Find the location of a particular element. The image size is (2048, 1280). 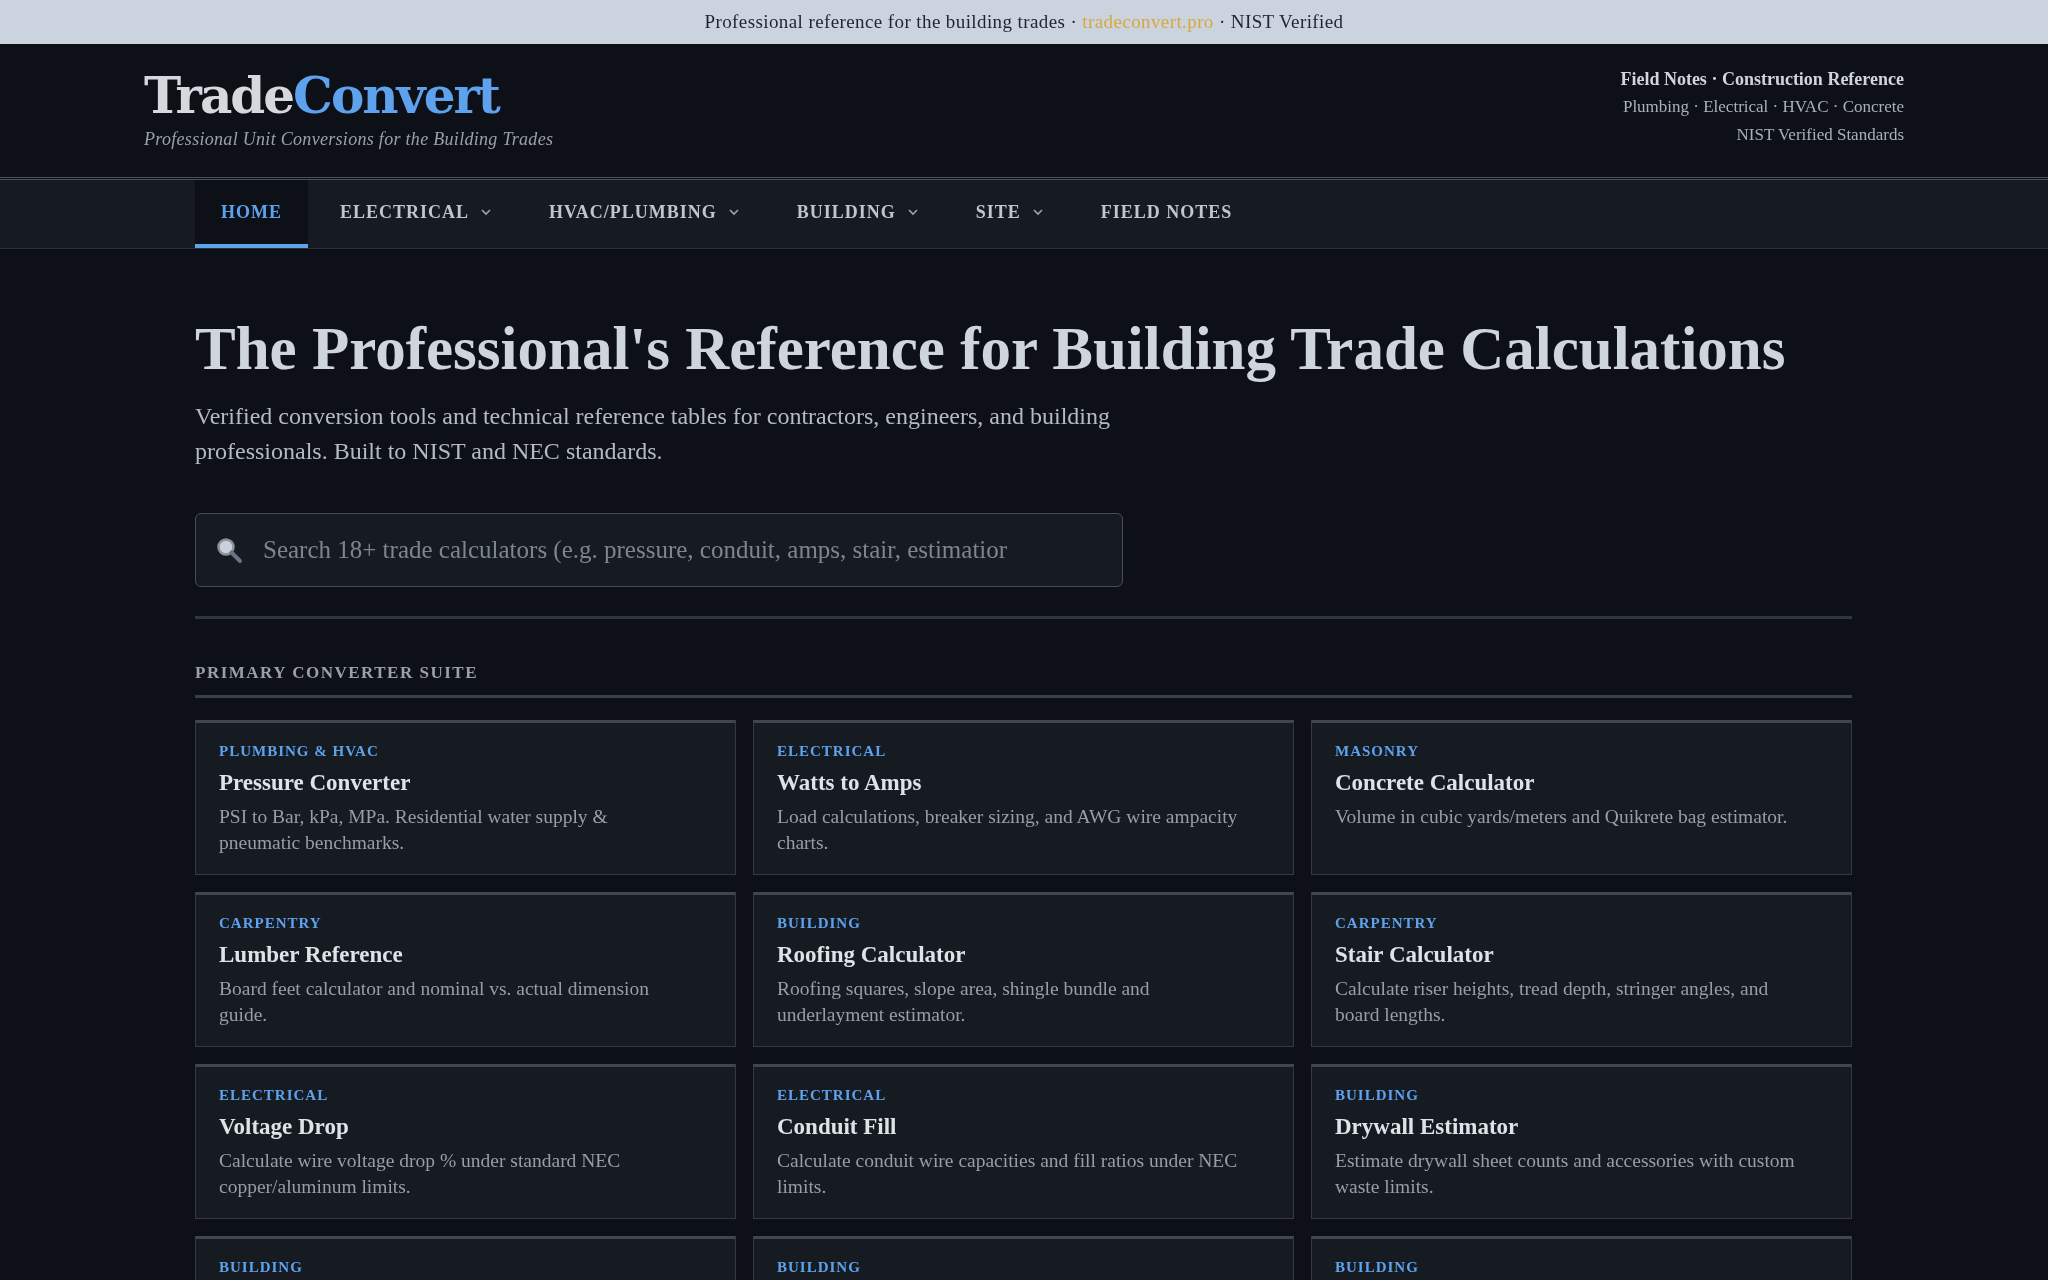

nav-tab: ELECTRICAL is located at coordinates (416, 214).